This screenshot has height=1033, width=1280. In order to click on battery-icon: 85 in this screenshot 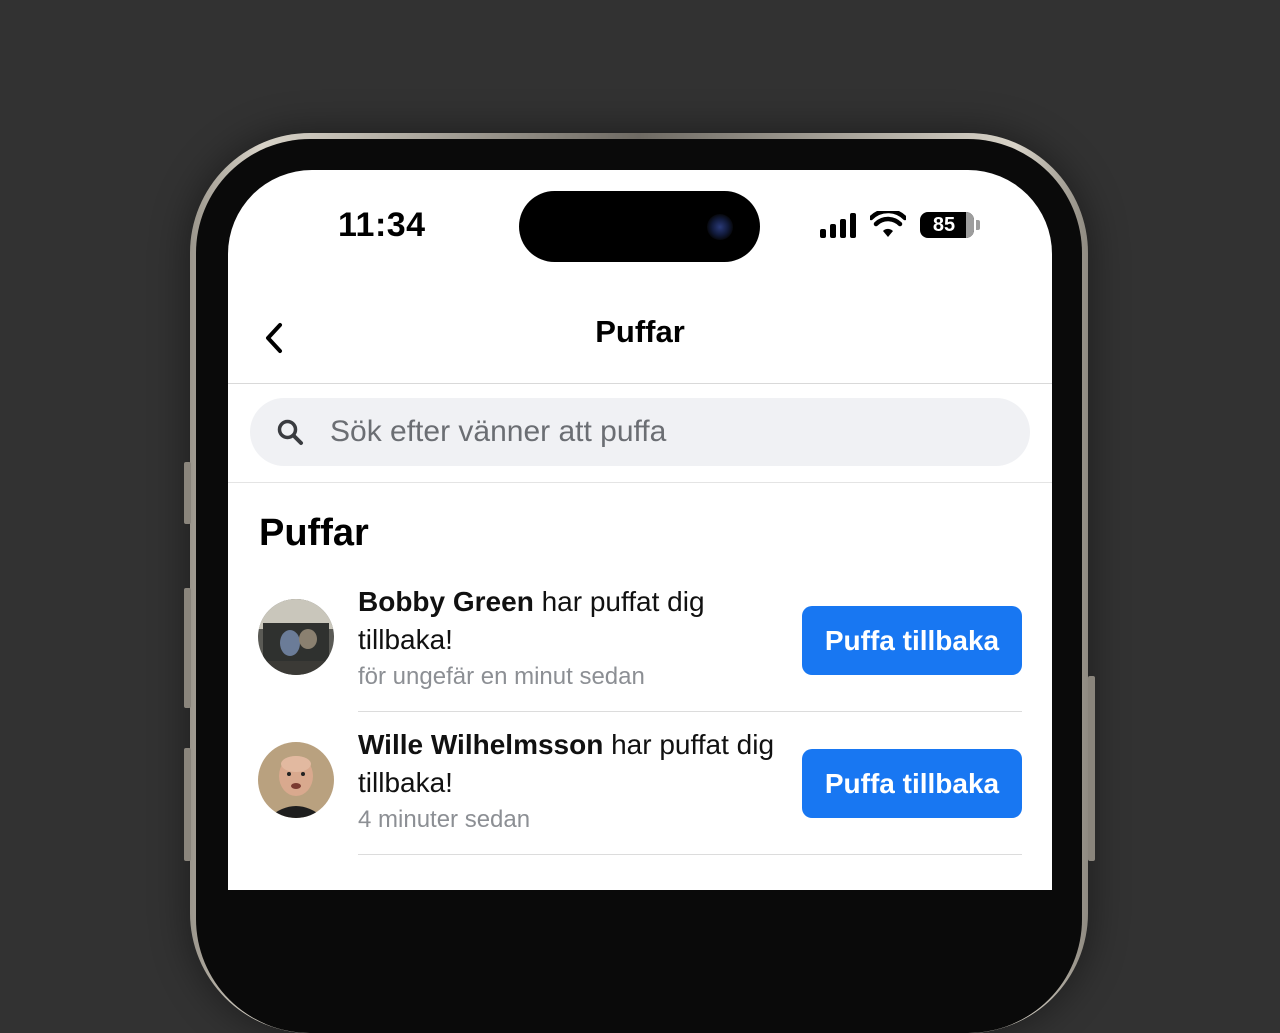, I will do `click(947, 225)`.